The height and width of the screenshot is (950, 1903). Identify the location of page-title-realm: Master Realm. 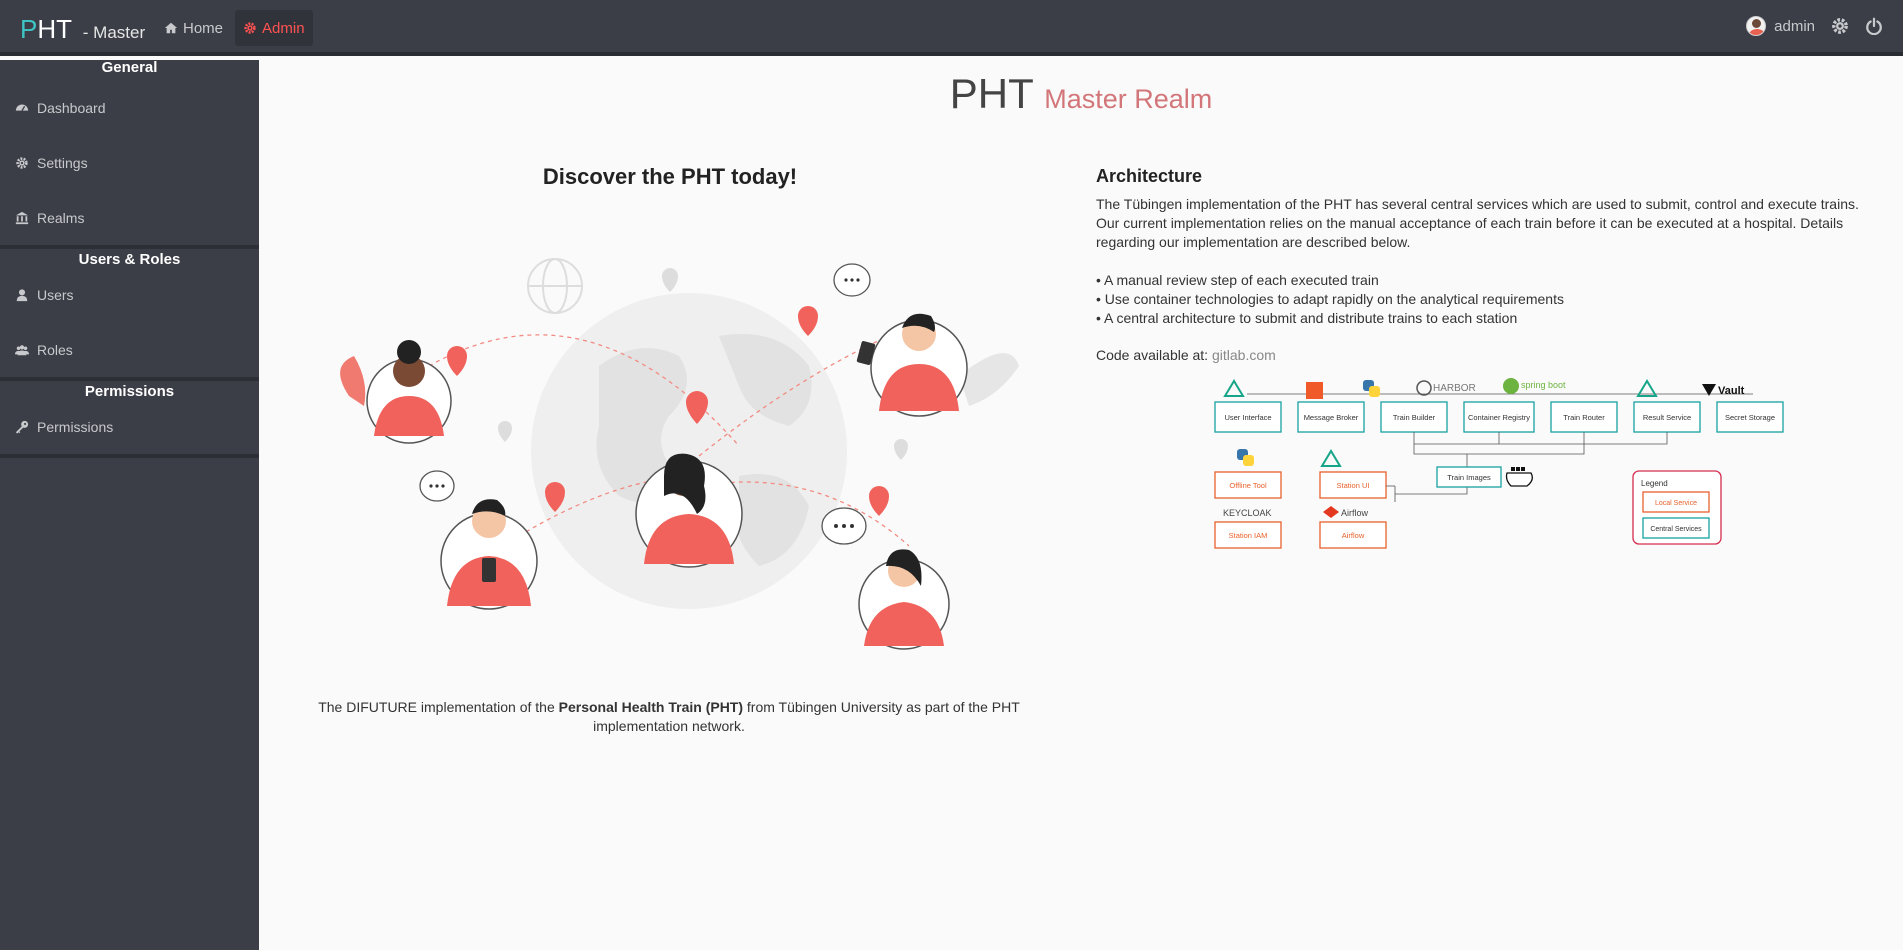
(1128, 99).